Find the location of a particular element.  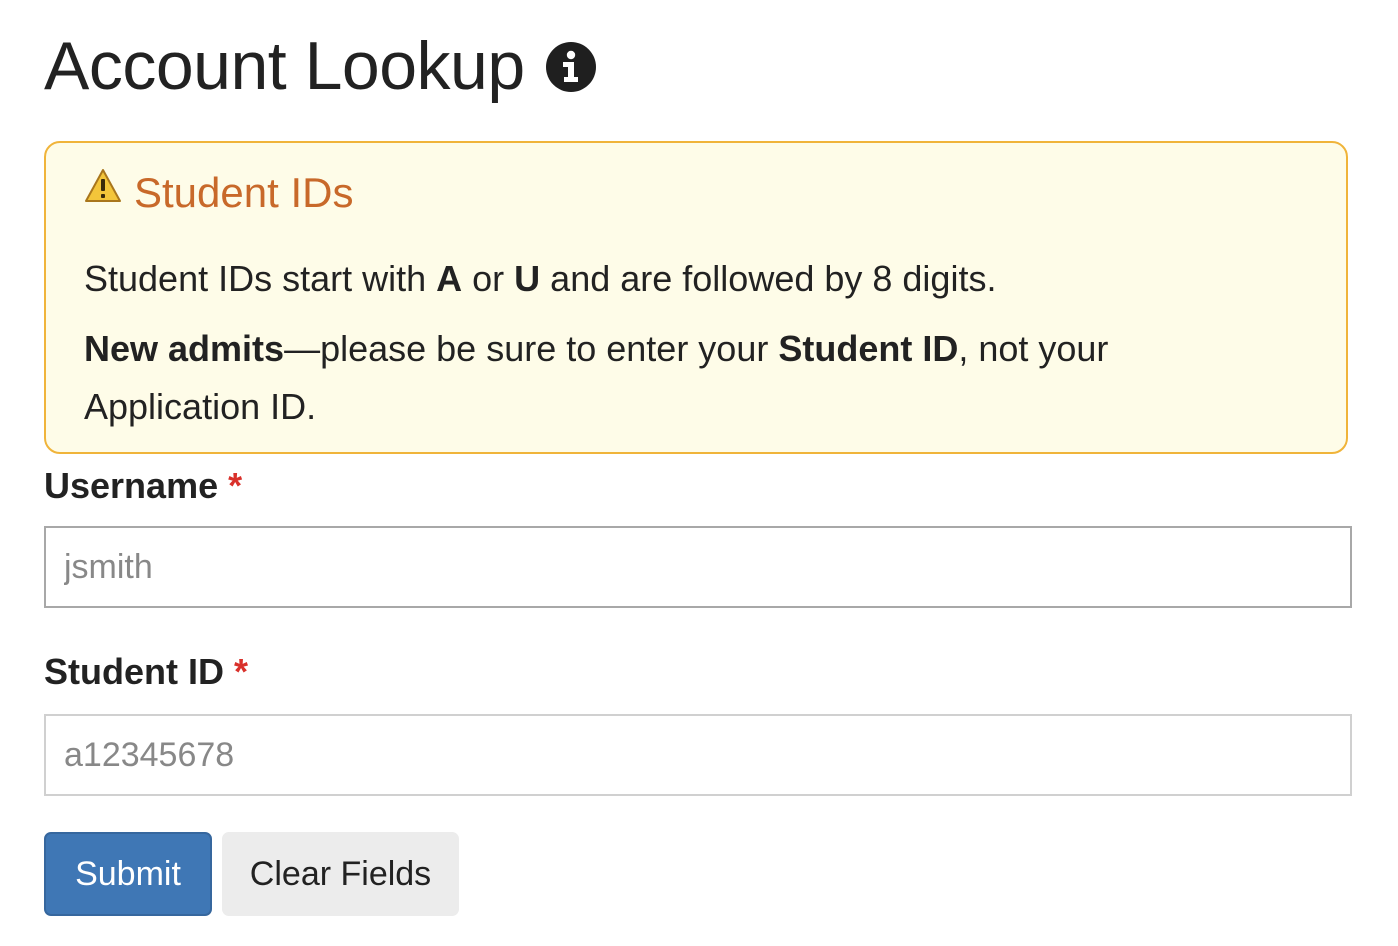

page-title: Account Lookup is located at coordinates (284, 66).